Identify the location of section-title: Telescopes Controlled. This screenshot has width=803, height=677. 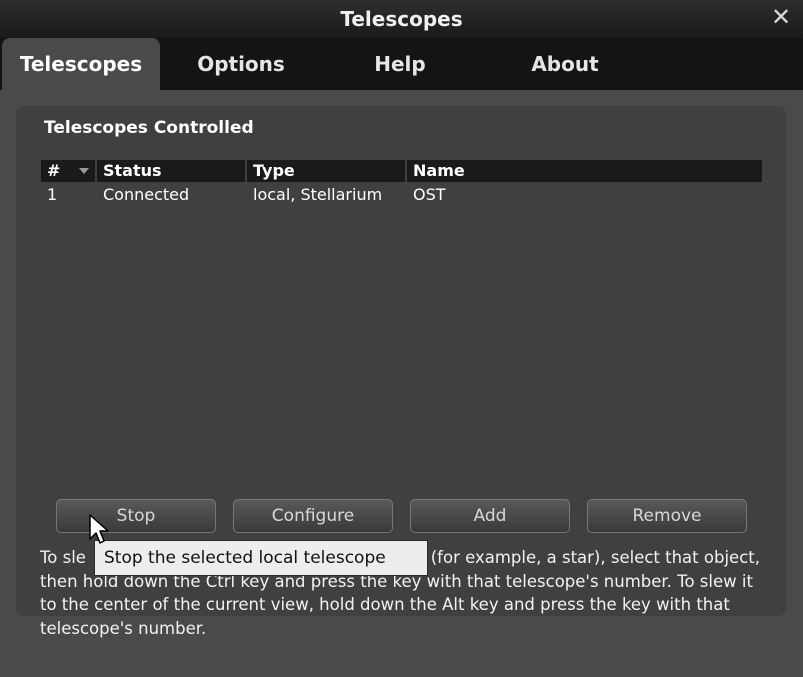
(149, 128).